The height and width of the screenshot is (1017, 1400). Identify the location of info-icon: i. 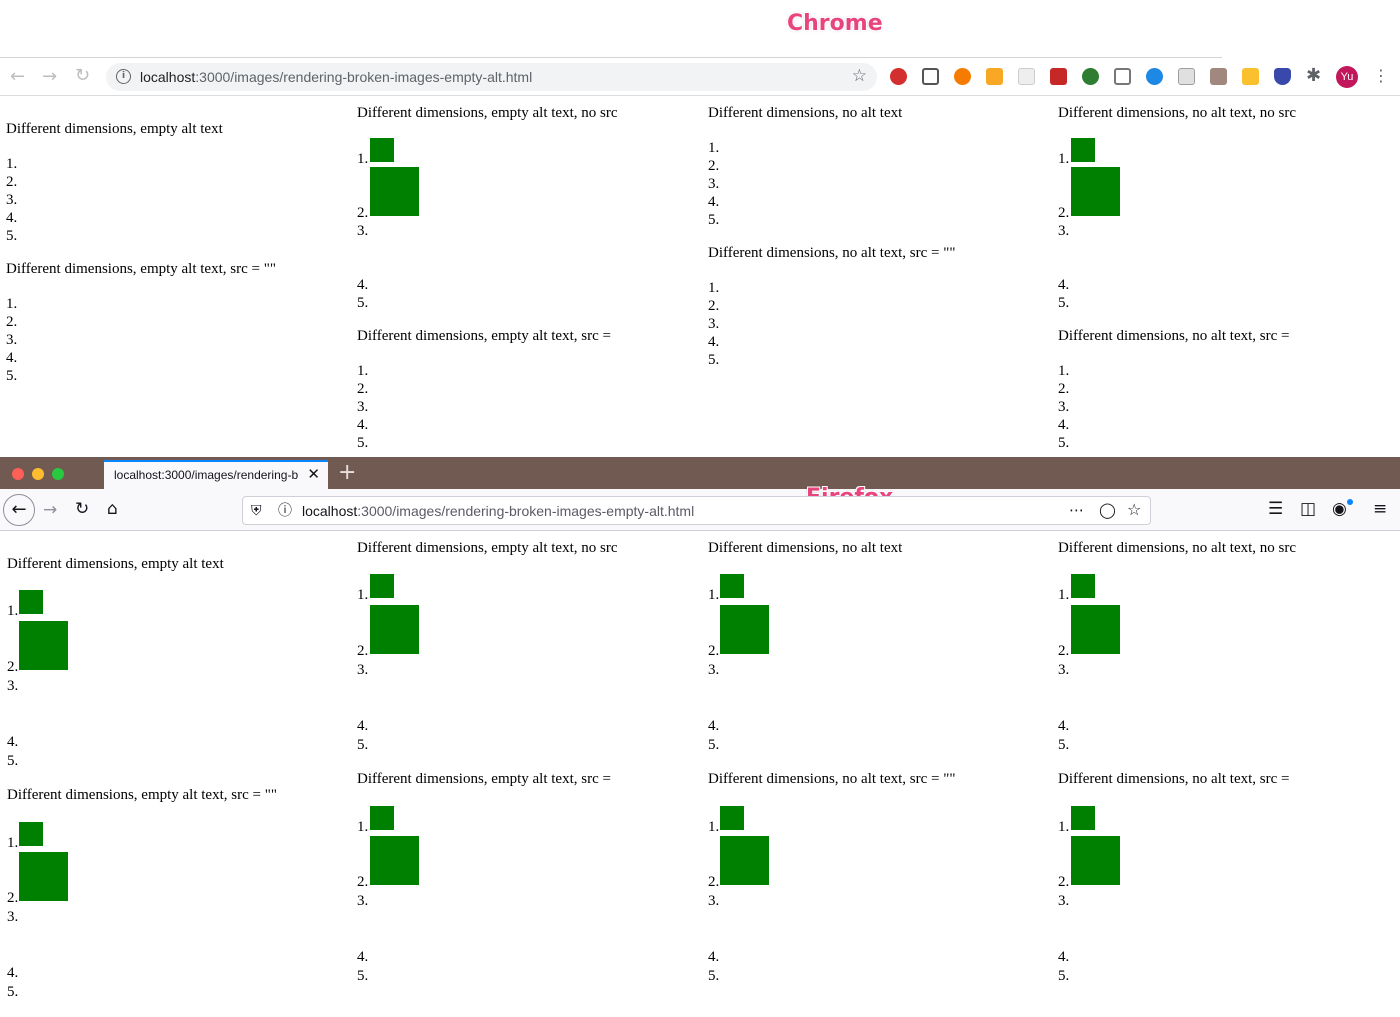
(123, 76).